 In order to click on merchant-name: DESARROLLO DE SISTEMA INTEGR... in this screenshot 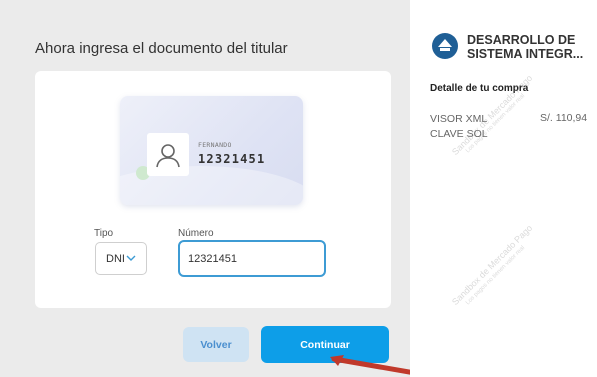, I will do `click(531, 47)`.